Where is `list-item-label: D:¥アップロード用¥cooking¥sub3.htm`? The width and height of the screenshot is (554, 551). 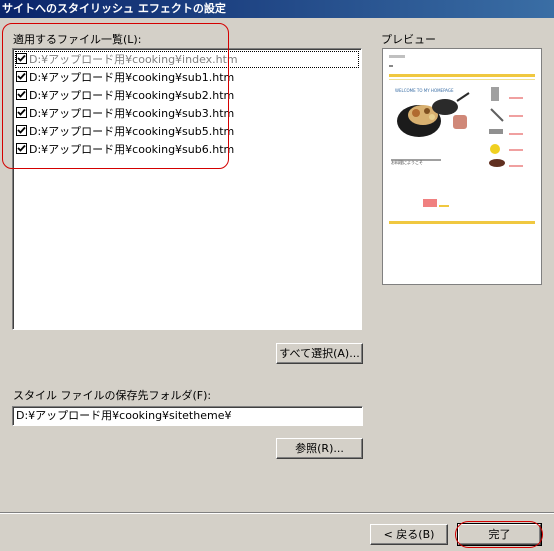 list-item-label: D:¥アップロード用¥cooking¥sub3.htm is located at coordinates (132, 113).